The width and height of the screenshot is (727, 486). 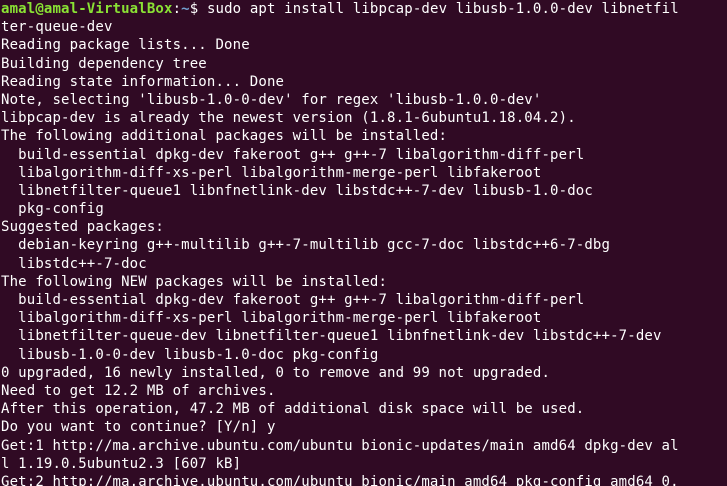 What do you see at coordinates (138, 427) in the screenshot?
I see `output-line: Do you want to continue? [Y/n] y` at bounding box center [138, 427].